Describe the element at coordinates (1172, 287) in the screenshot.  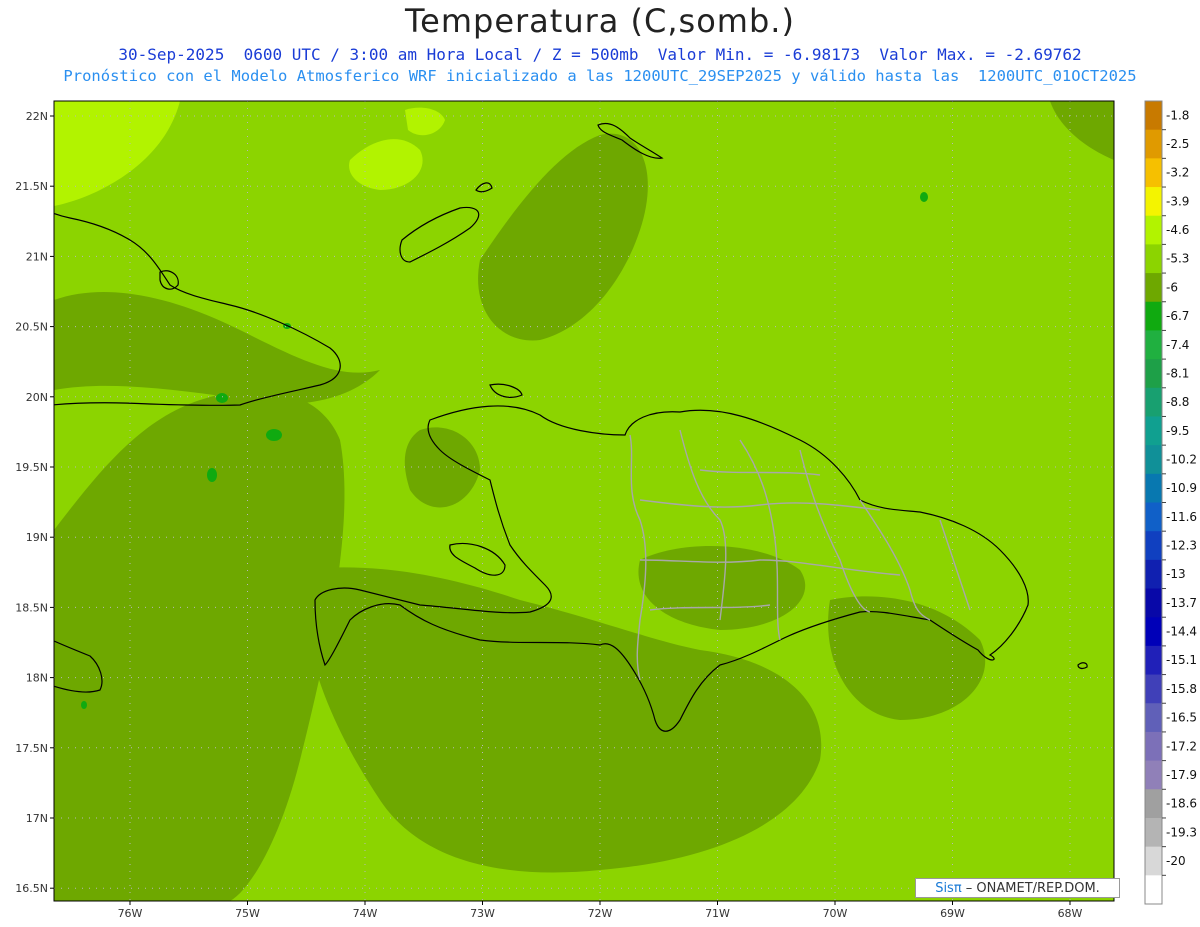
I see `colorbar-label: -6` at that location.